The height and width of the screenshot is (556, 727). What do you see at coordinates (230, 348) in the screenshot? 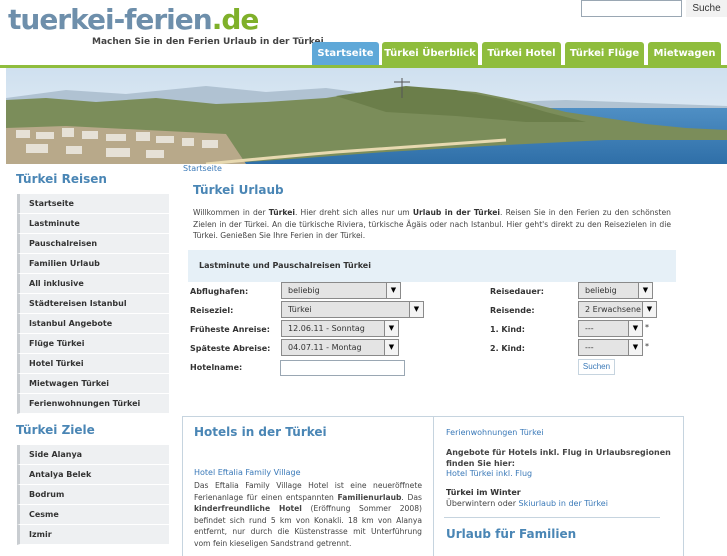
I see `latest-departure-label: Späteste Abreise:` at bounding box center [230, 348].